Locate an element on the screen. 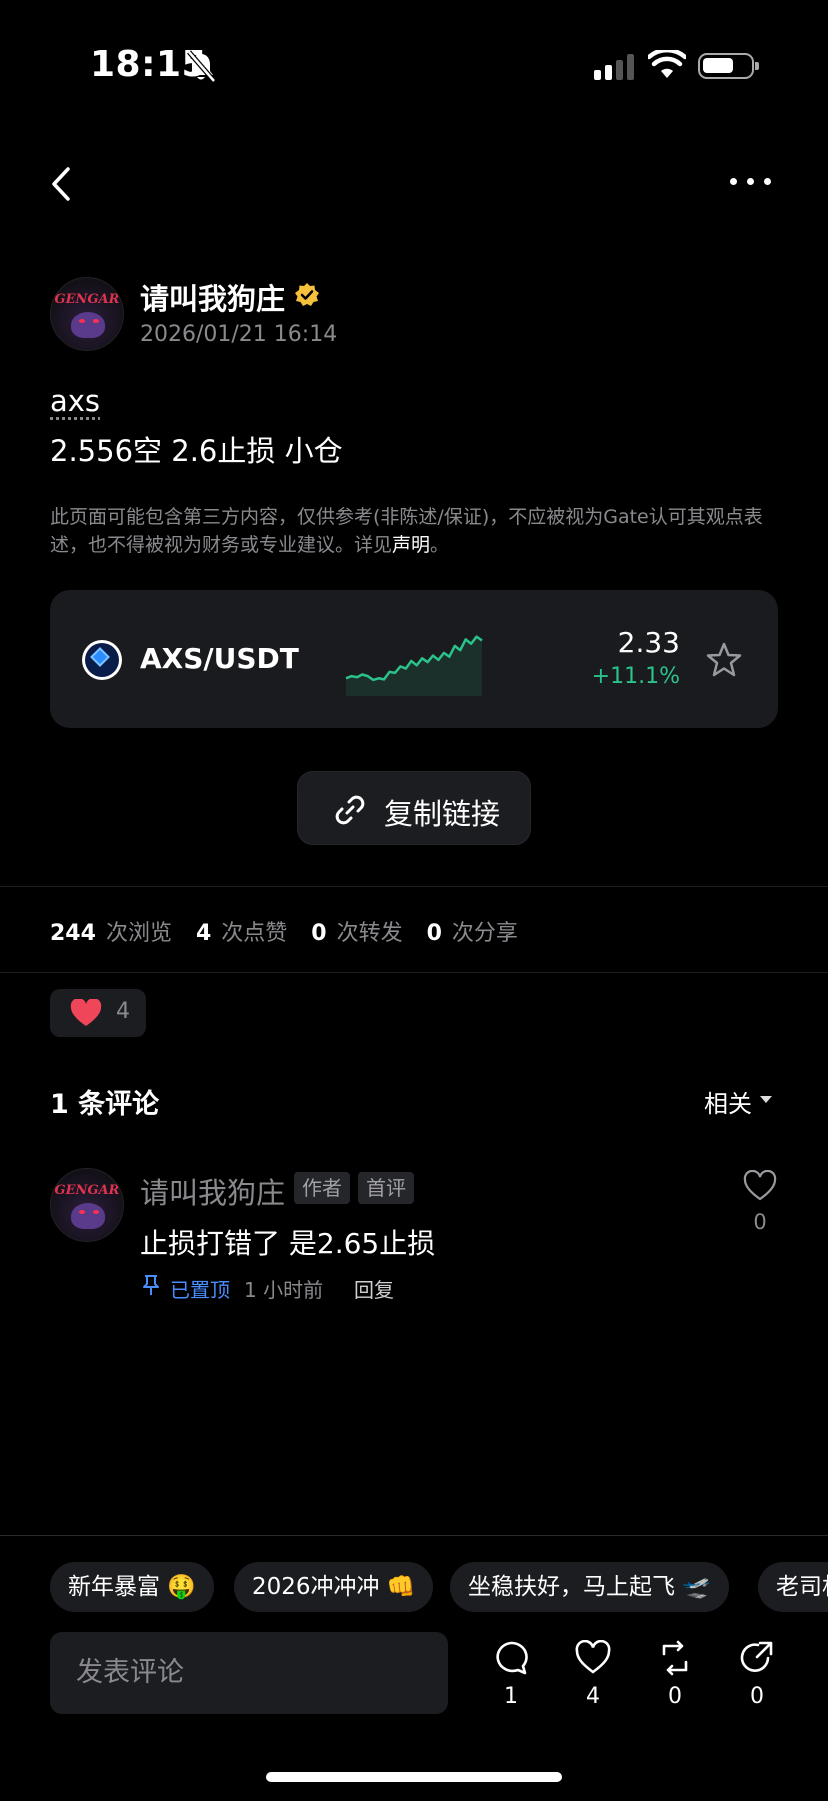  views-label: 次浏览 is located at coordinates (138, 933).